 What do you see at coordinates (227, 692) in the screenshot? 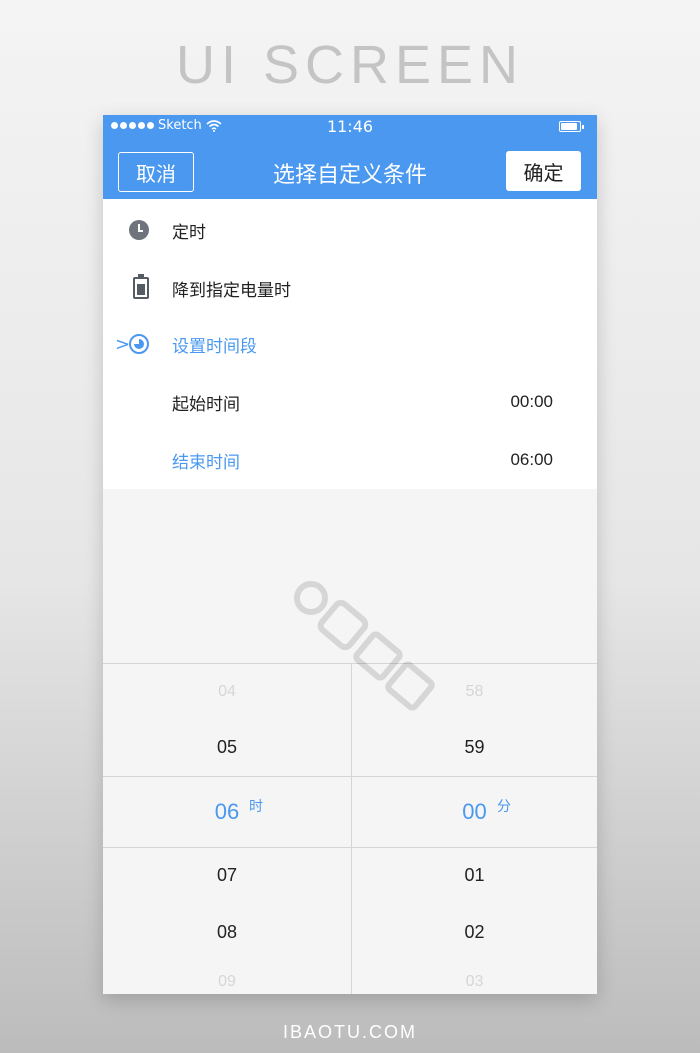
I see `hour-option: 04` at bounding box center [227, 692].